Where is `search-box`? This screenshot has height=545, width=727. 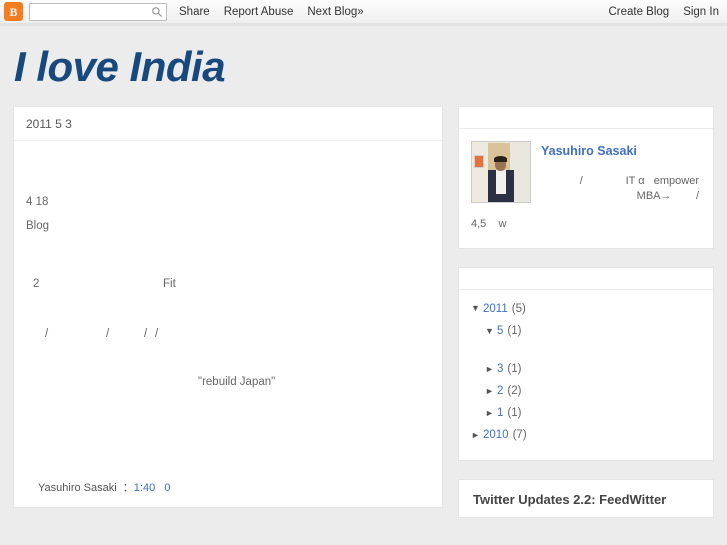 search-box is located at coordinates (98, 12).